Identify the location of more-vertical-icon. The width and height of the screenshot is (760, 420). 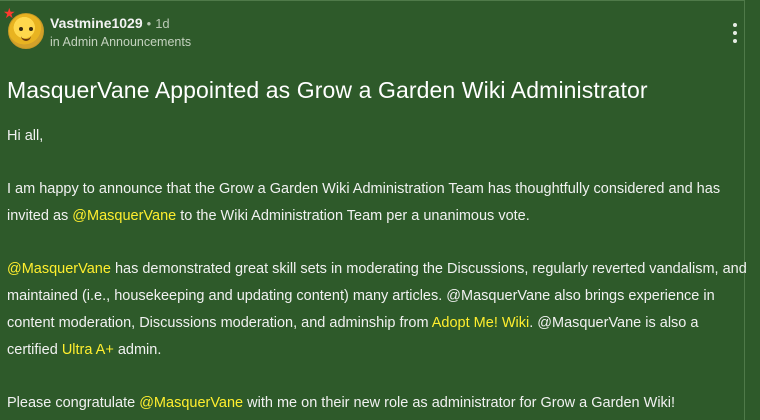
(735, 33).